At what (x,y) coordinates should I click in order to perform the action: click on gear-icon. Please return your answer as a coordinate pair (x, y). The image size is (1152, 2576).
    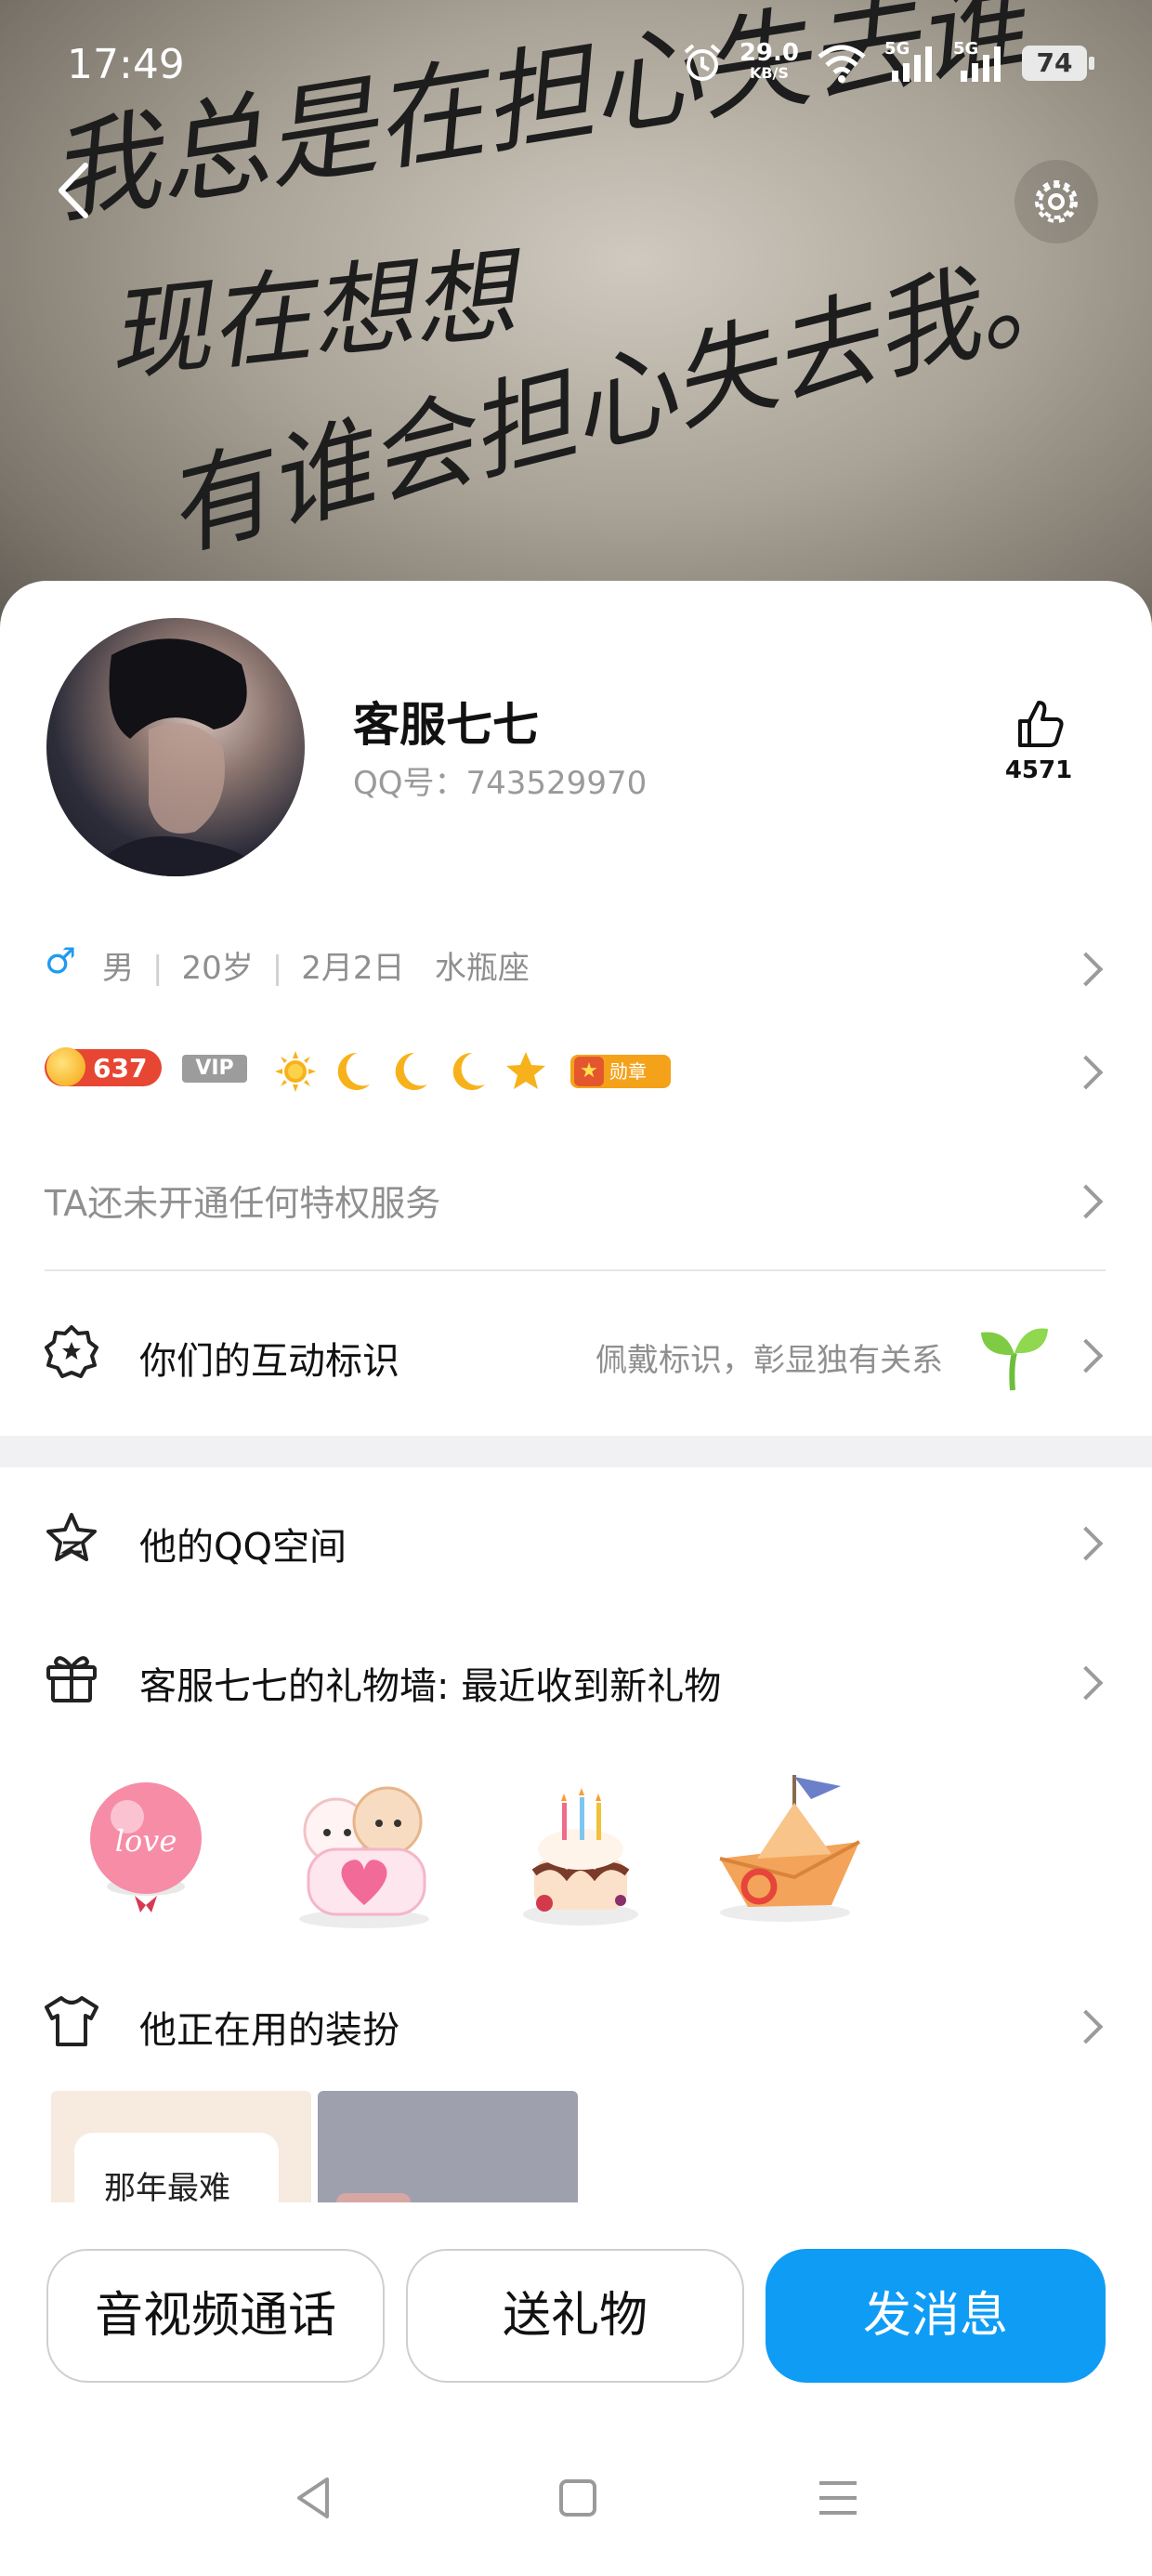
    Looking at the image, I should click on (1056, 201).